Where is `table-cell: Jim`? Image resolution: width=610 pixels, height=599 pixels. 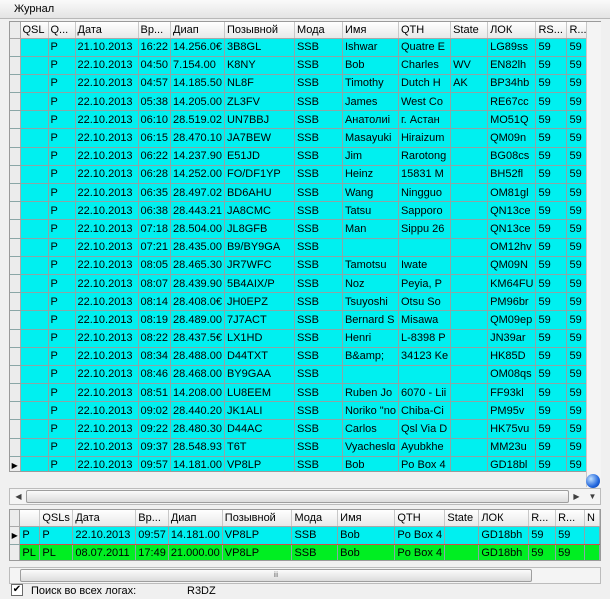
table-cell: Jim is located at coordinates (370, 156).